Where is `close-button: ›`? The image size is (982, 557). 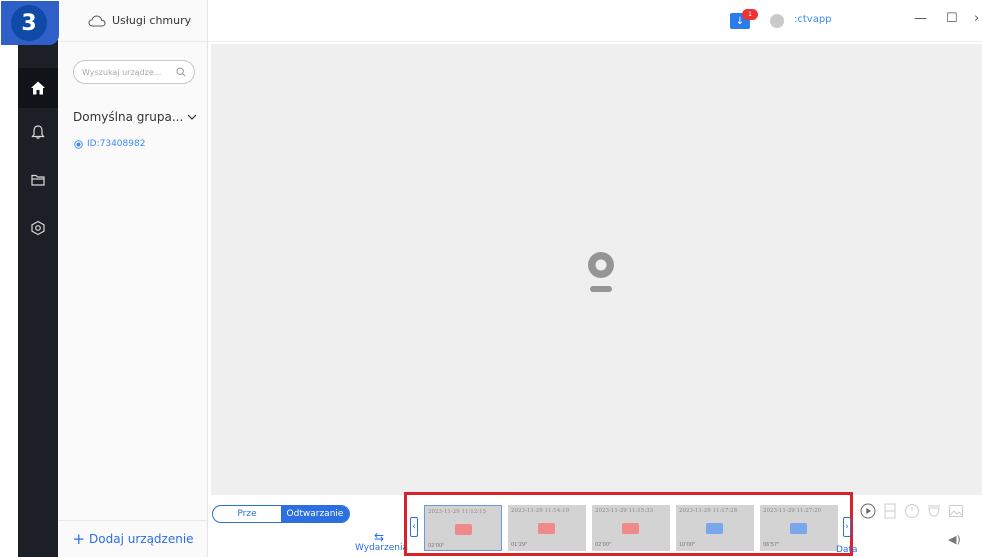
close-button: › is located at coordinates (976, 18).